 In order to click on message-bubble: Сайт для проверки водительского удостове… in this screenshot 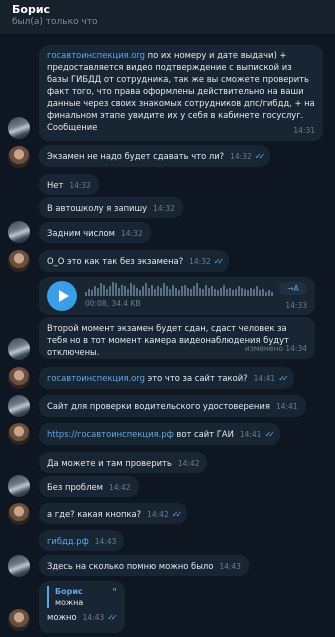, I will do `click(172, 406)`.